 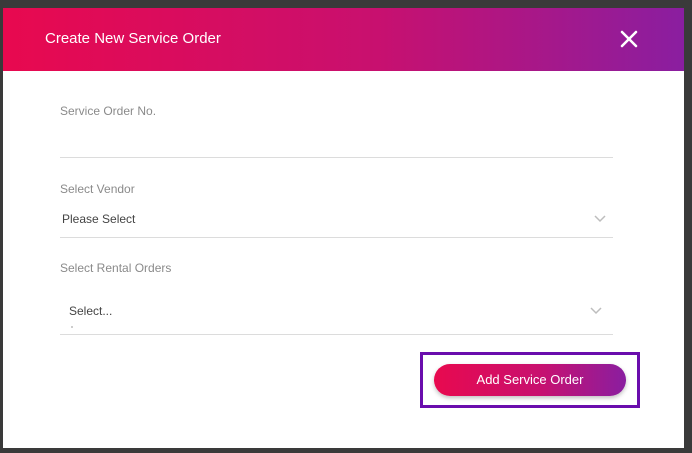 What do you see at coordinates (336, 157) in the screenshot?
I see `service-order-no-underline` at bounding box center [336, 157].